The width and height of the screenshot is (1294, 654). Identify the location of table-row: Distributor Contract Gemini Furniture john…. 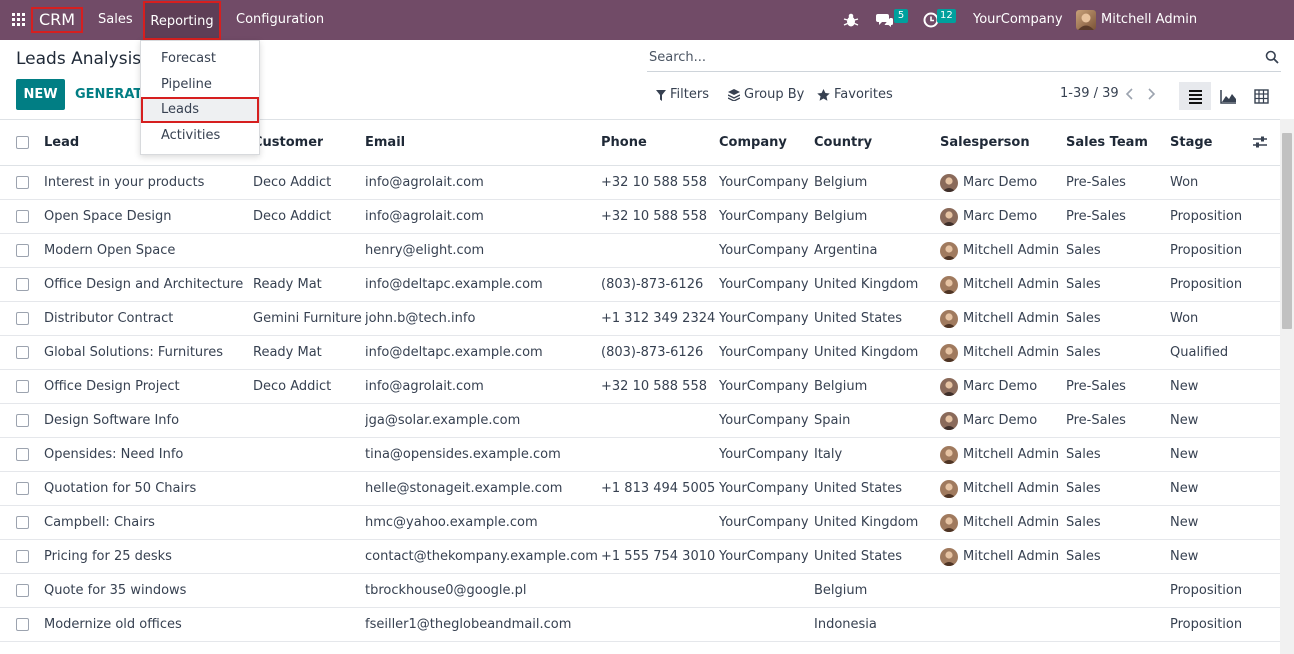
(640, 319).